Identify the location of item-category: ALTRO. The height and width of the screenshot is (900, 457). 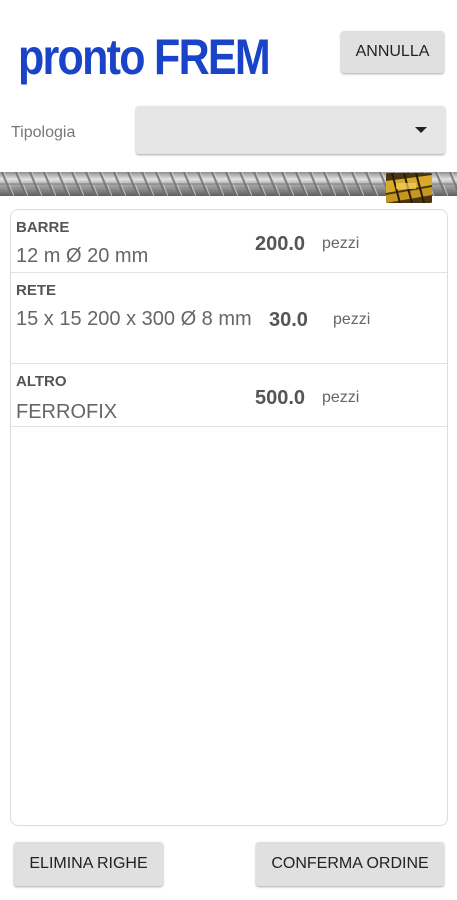
(41, 381).